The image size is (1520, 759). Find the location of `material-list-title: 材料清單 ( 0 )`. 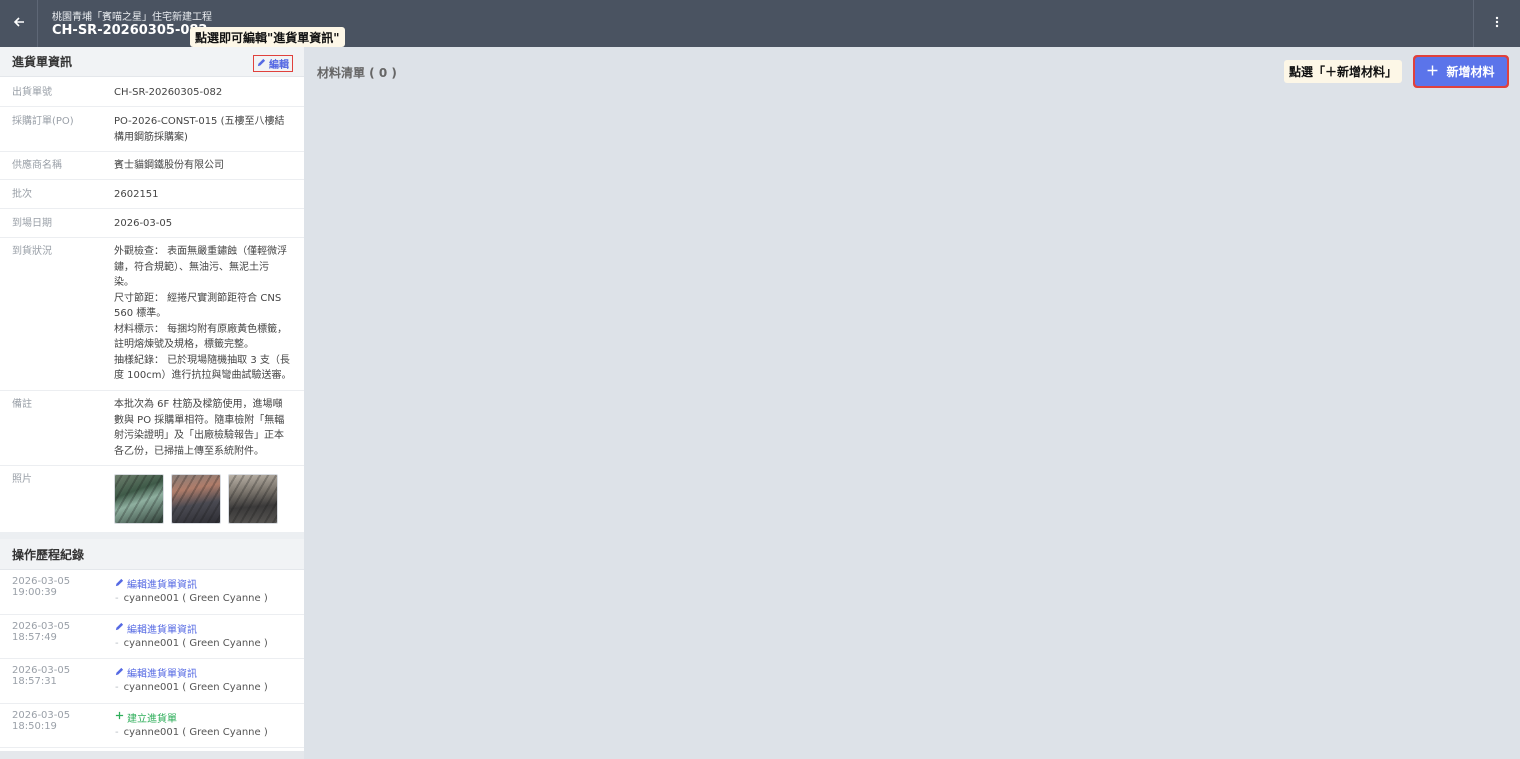

material-list-title: 材料清單 ( 0 ) is located at coordinates (357, 73).